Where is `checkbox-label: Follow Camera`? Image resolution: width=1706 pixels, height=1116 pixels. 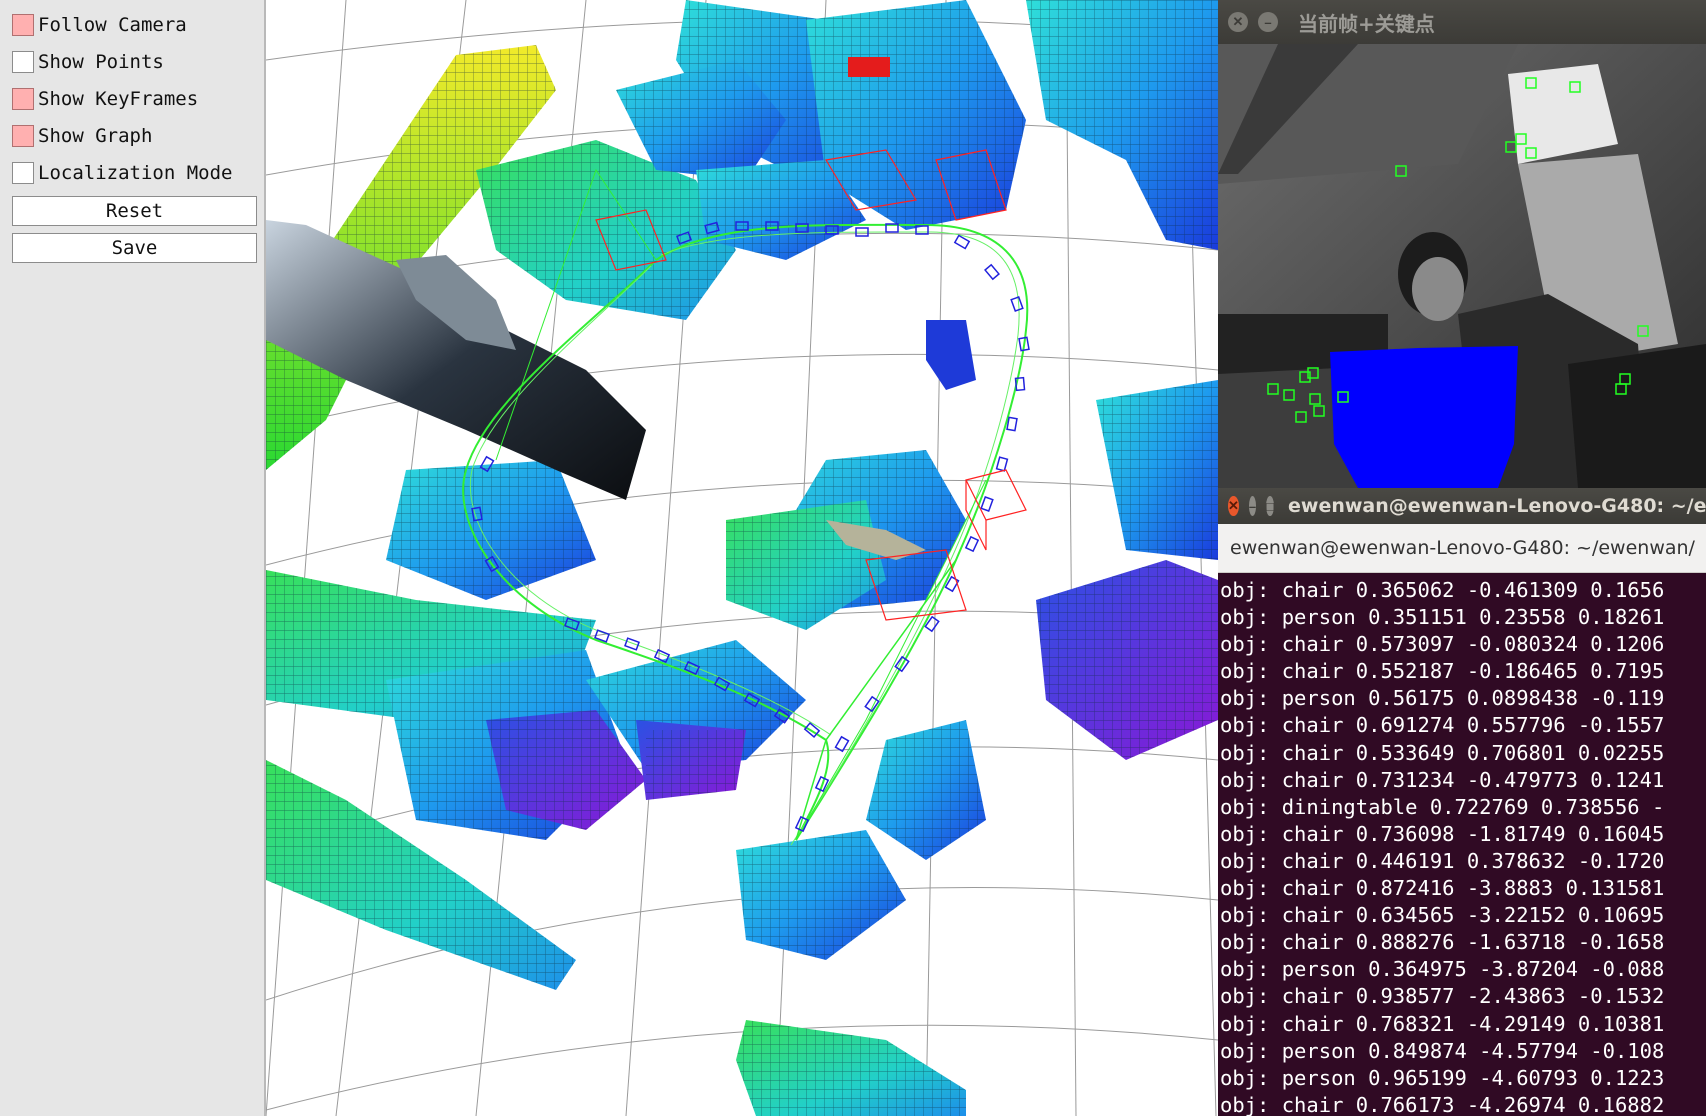
checkbox-label: Follow Camera is located at coordinates (112, 25).